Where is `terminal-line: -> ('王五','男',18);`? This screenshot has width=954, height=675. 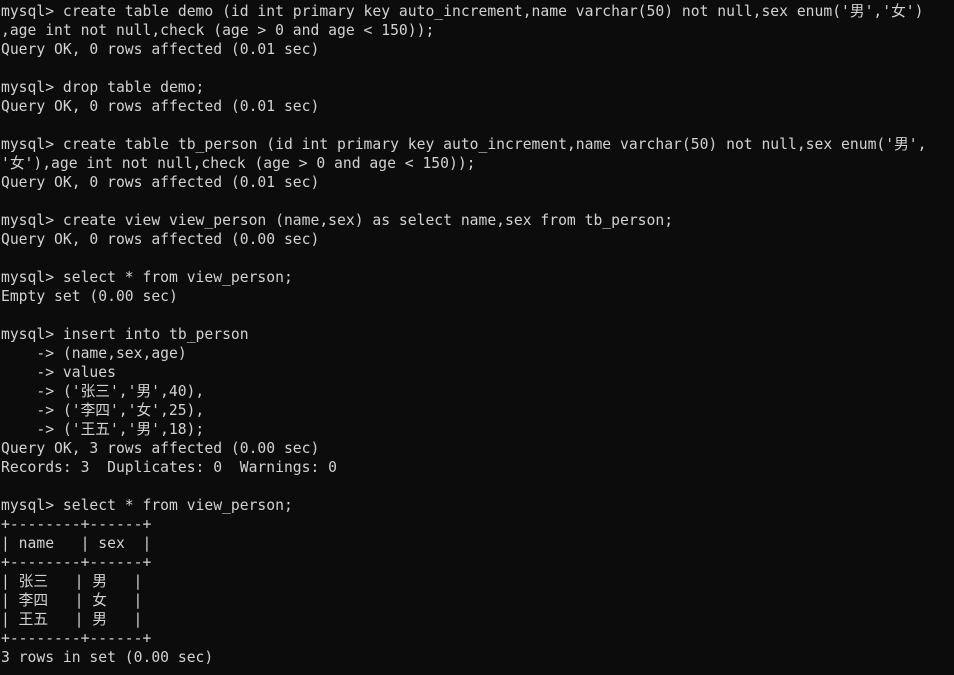
terminal-line: -> ('王五','男',18); is located at coordinates (103, 429).